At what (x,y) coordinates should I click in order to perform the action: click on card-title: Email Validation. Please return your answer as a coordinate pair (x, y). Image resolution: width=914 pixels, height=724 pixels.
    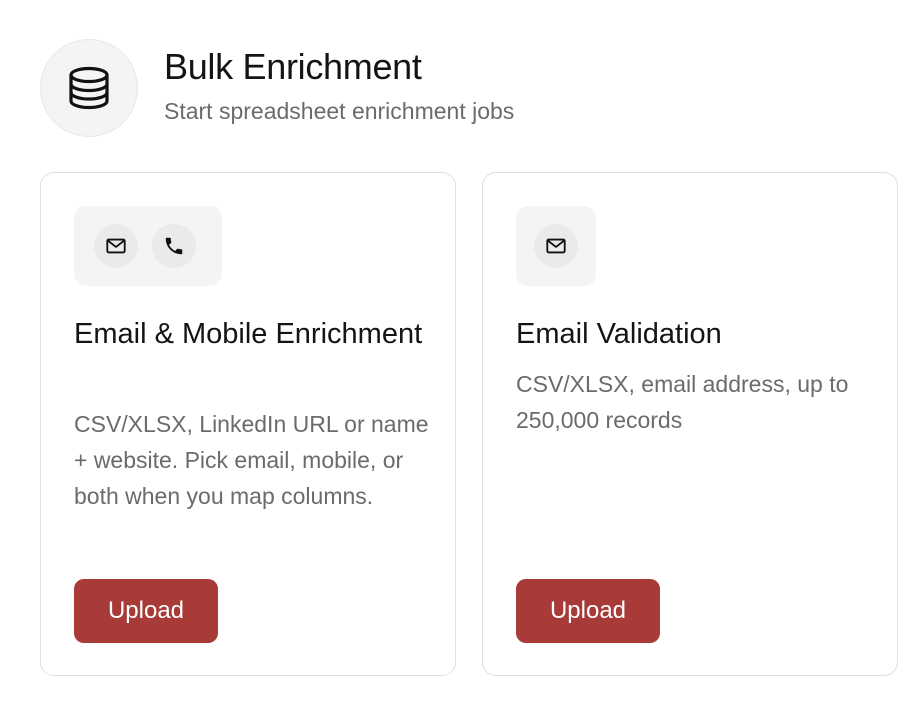
    Looking at the image, I should click on (619, 334).